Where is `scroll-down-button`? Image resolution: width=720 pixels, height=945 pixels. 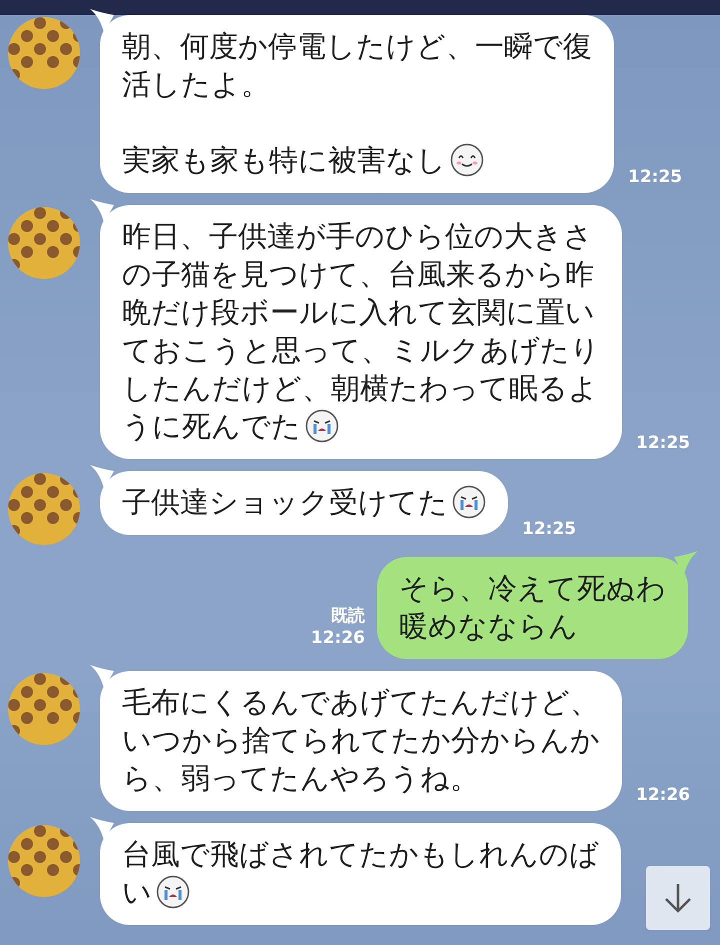
scroll-down-button is located at coordinates (678, 898).